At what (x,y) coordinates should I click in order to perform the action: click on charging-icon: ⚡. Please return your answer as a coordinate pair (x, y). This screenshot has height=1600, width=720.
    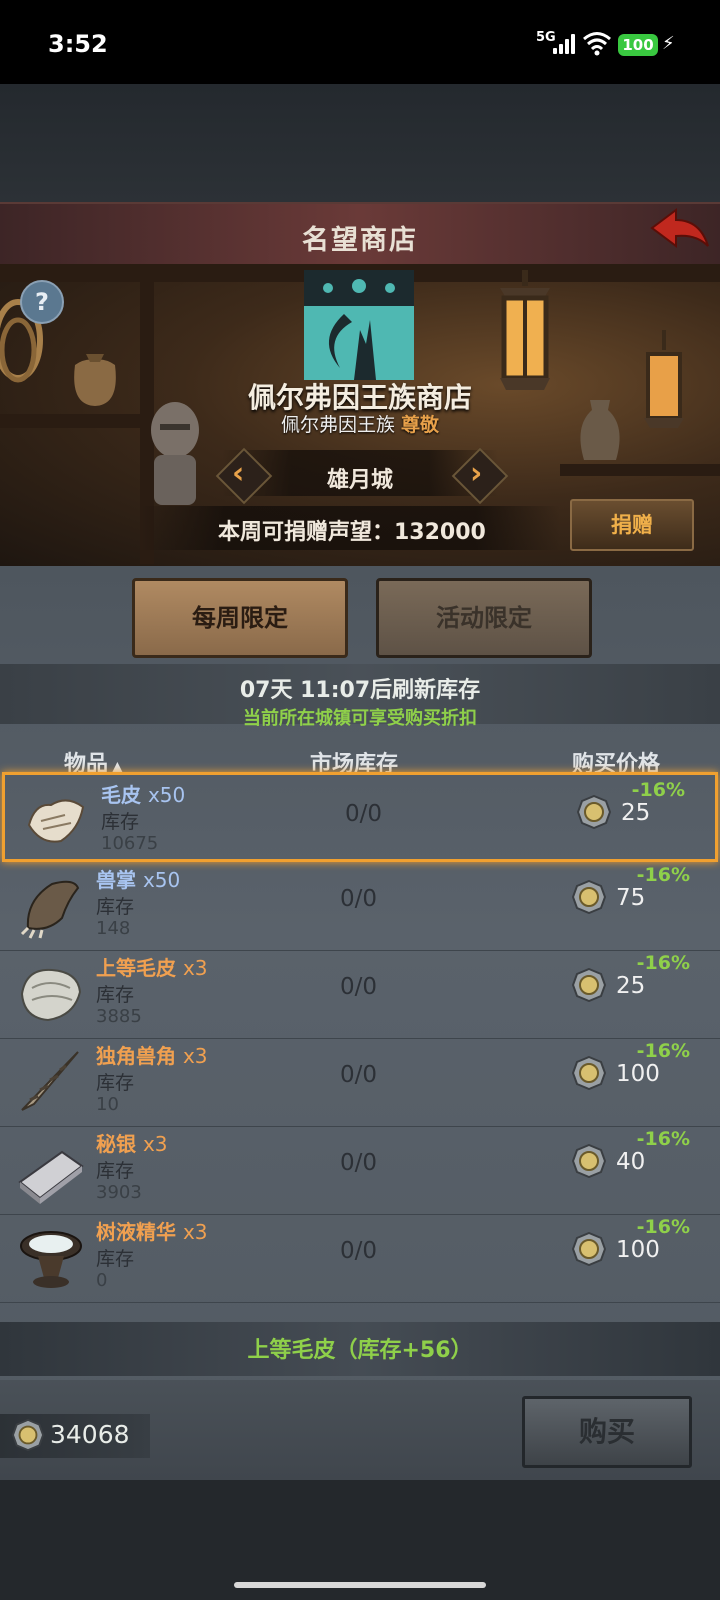
    Looking at the image, I should click on (668, 43).